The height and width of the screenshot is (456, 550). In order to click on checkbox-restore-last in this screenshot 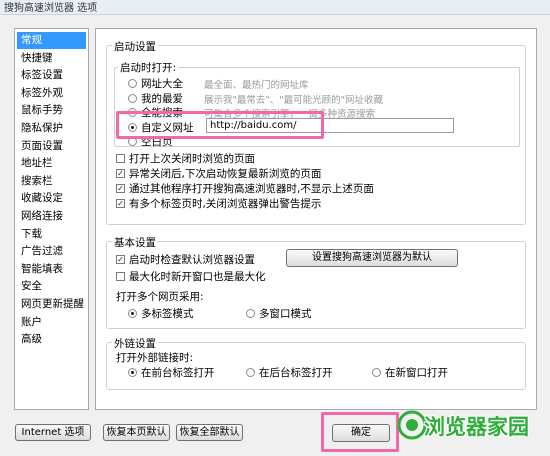, I will do `click(120, 158)`.